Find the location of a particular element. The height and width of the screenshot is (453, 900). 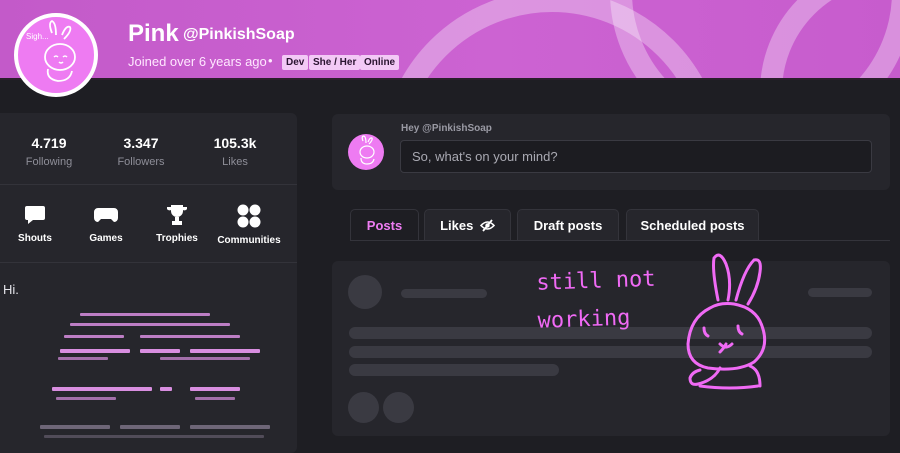

eye-off-icon is located at coordinates (487, 225).